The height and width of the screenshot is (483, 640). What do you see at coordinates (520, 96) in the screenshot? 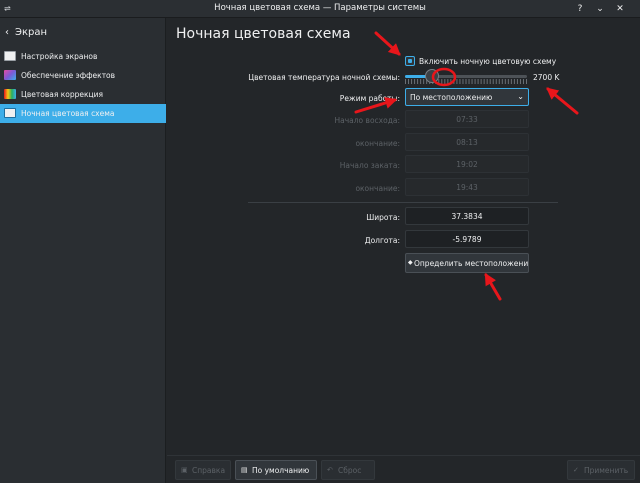
I see `chevron-down-icon: ⌄` at bounding box center [520, 96].